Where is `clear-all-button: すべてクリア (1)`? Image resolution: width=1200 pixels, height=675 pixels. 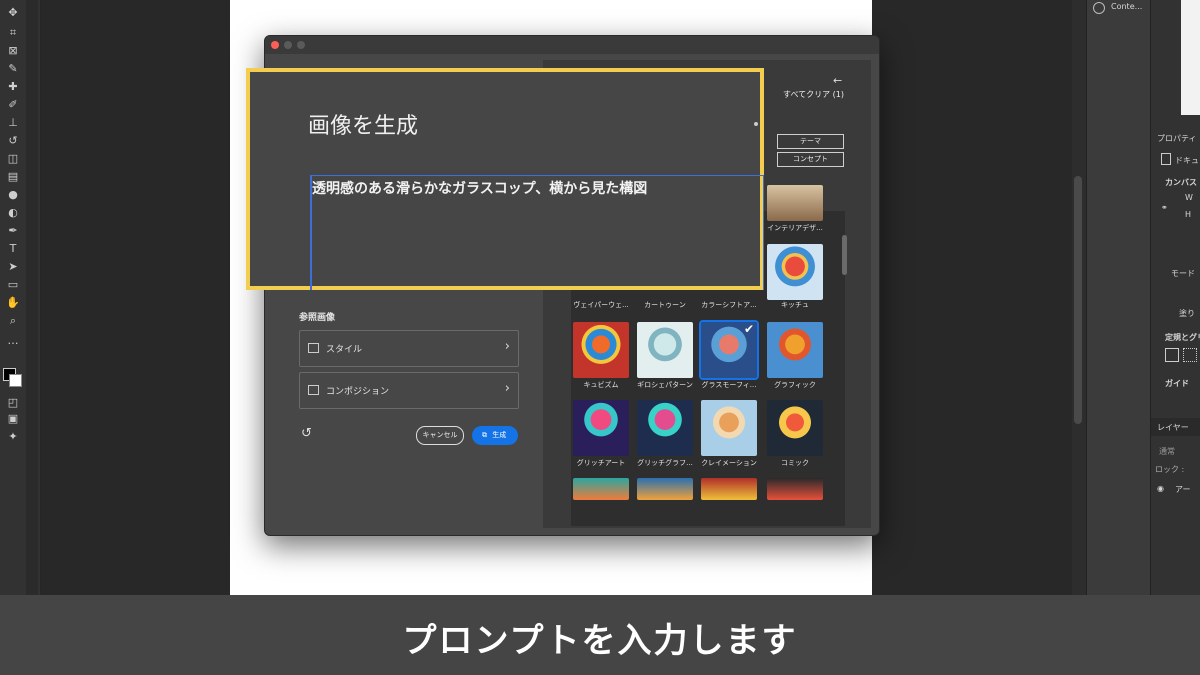 clear-all-button: すべてクリア (1) is located at coordinates (813, 94).